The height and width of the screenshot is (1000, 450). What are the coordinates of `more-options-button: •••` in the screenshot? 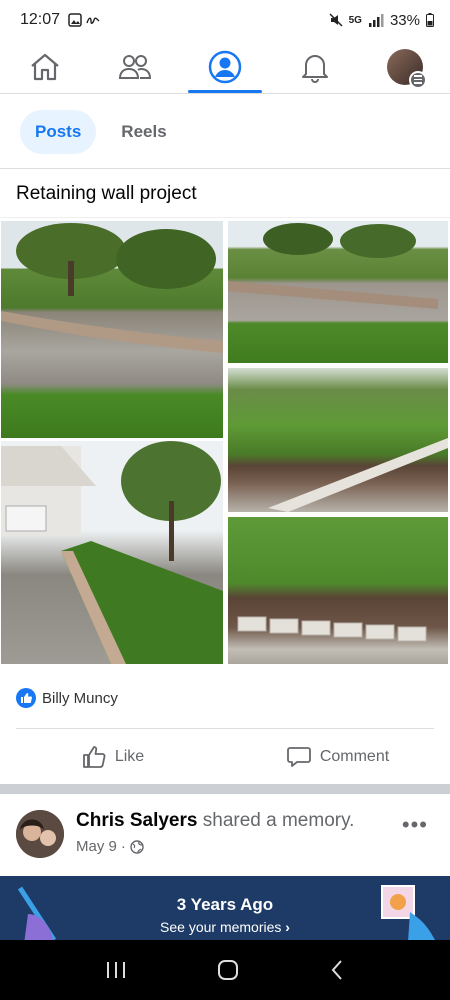 It's located at (415, 825).